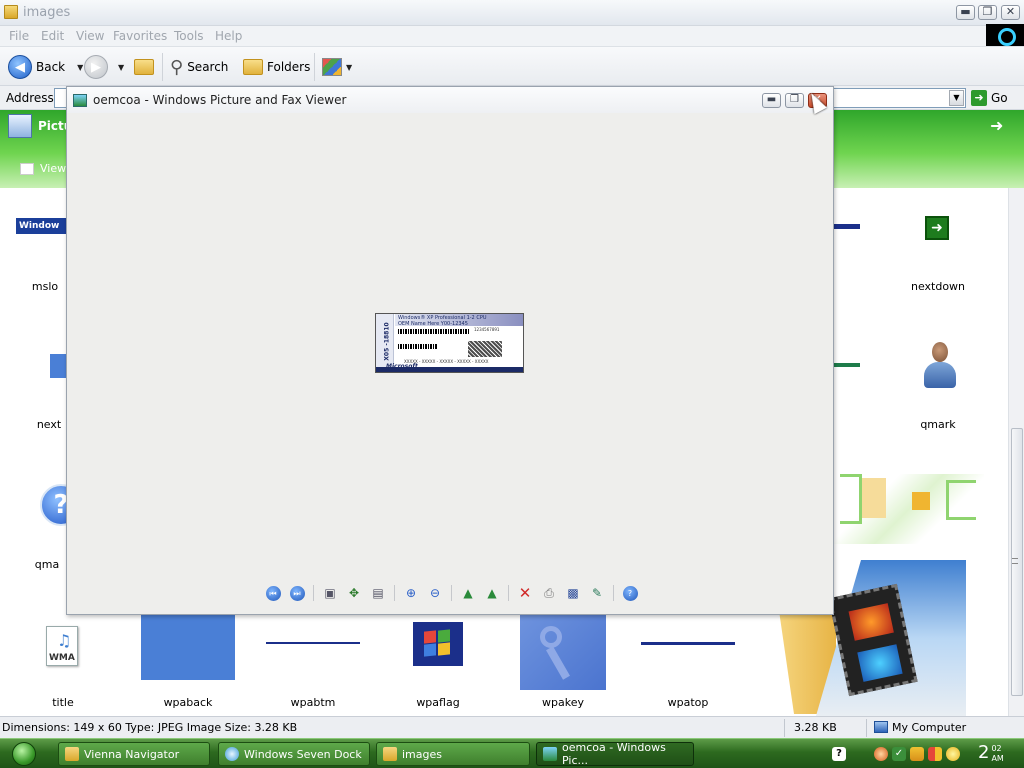 This screenshot has width=1024, height=768. I want to click on menu-file: File, so click(19, 36).